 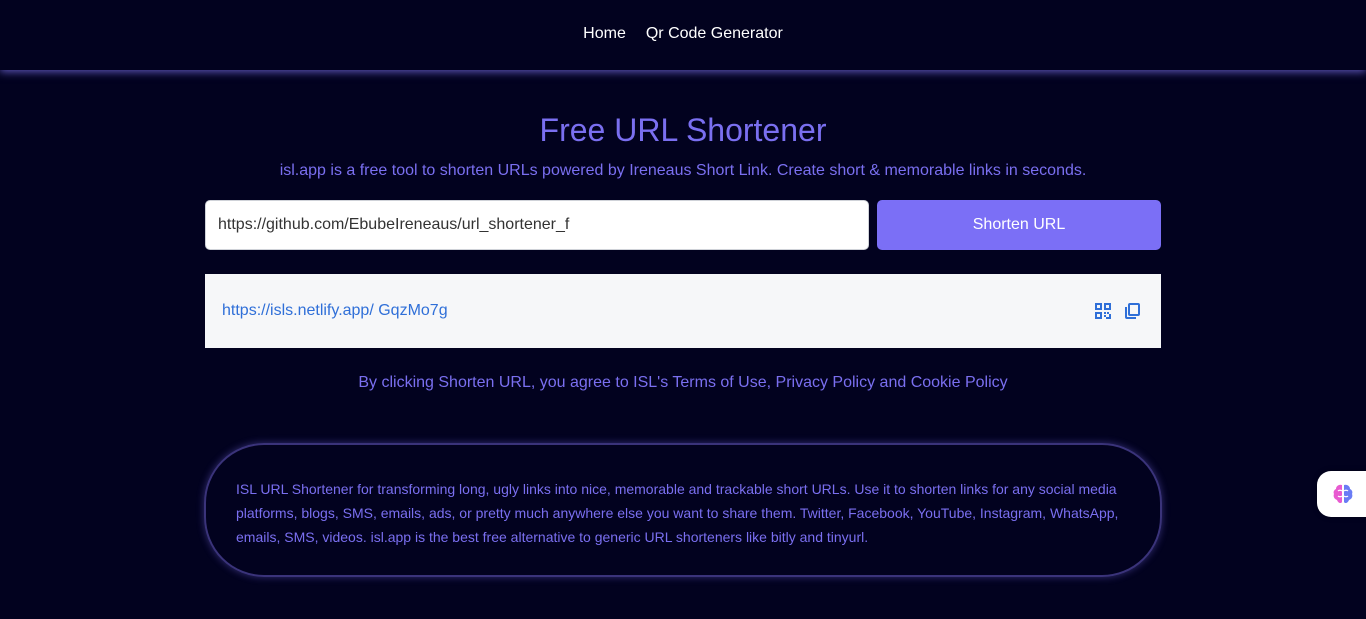 I want to click on url-input, so click(x=537, y=225).